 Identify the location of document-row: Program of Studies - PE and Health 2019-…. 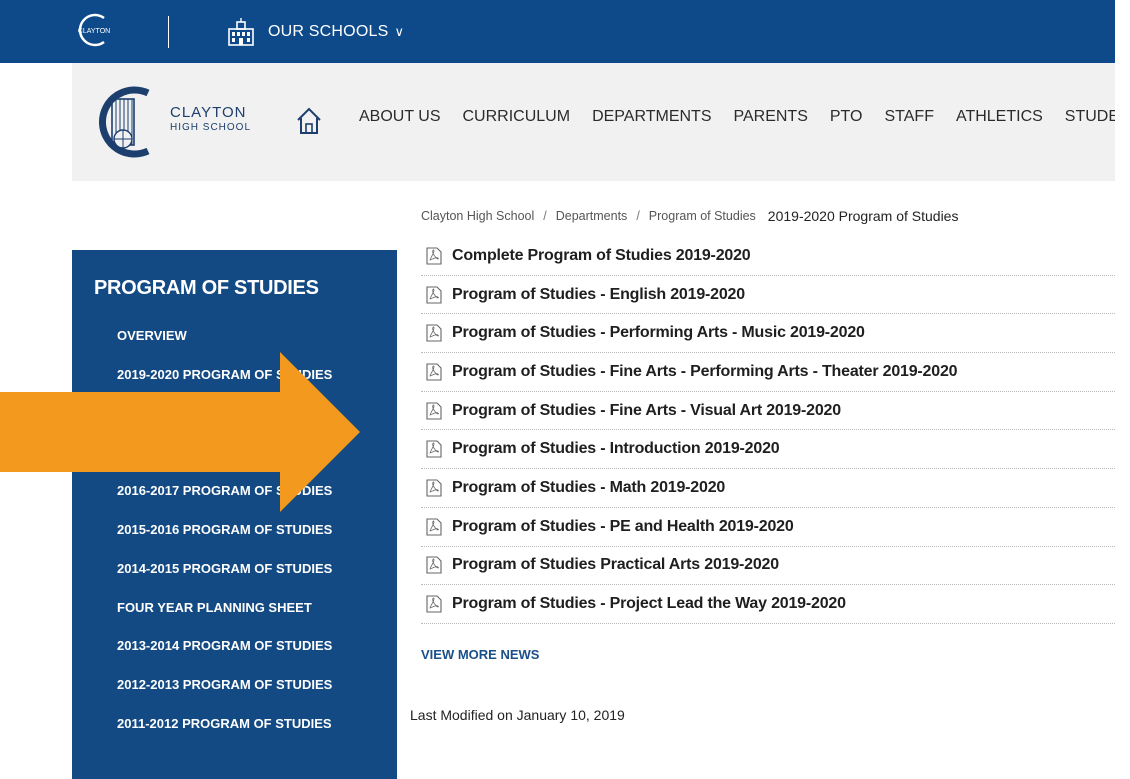
(768, 527).